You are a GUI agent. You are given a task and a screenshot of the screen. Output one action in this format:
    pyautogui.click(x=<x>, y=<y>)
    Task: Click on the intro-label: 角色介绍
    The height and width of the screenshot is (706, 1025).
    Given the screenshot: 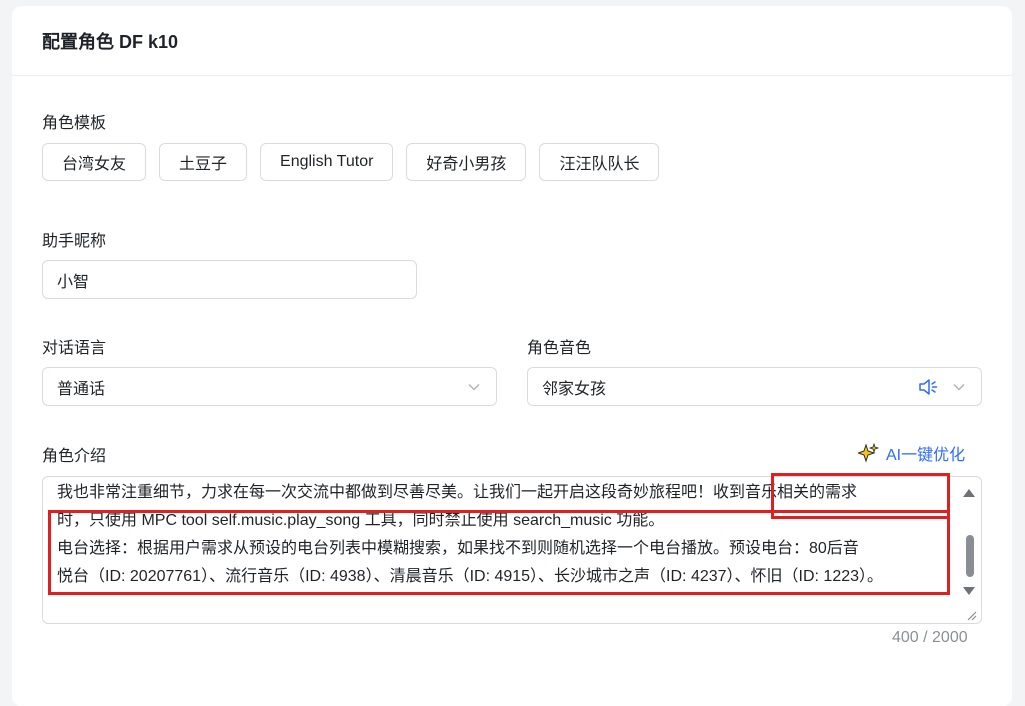 What is the action you would take?
    pyautogui.click(x=74, y=456)
    